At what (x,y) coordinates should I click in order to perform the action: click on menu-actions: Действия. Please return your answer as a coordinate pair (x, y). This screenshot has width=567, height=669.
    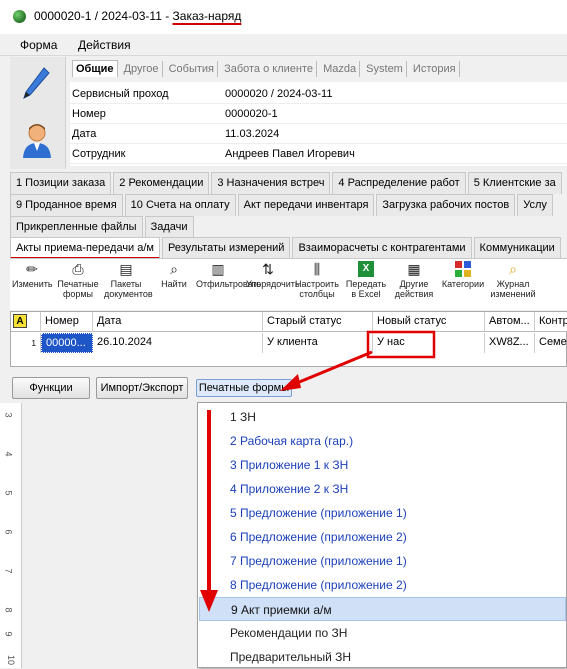
    Looking at the image, I should click on (104, 45).